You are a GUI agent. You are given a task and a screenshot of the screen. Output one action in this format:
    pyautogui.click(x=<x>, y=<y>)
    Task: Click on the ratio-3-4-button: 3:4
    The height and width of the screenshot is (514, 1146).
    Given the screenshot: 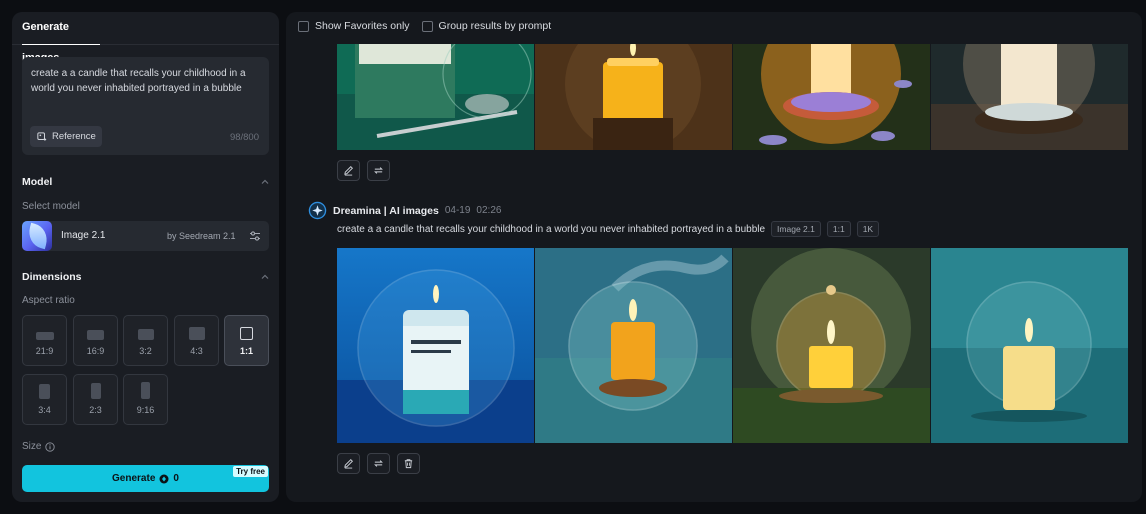 What is the action you would take?
    pyautogui.click(x=44, y=399)
    